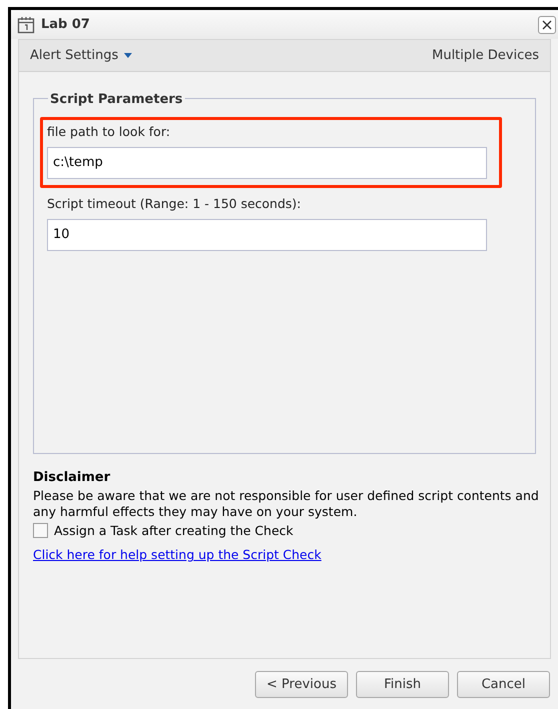  What do you see at coordinates (503, 684) in the screenshot?
I see `dialog-button: Cancel` at bounding box center [503, 684].